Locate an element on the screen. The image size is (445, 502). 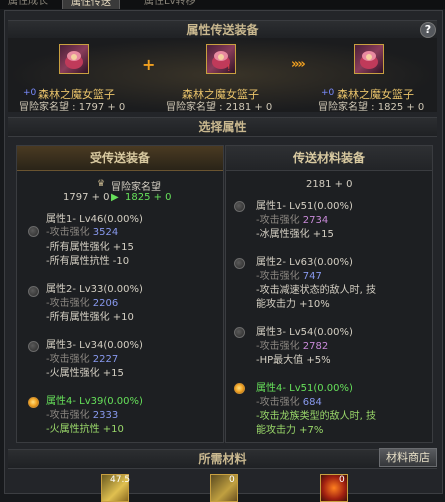
source-item-reputation: 冒险家名望 : 2181 + 0 is located at coordinates (219, 107).